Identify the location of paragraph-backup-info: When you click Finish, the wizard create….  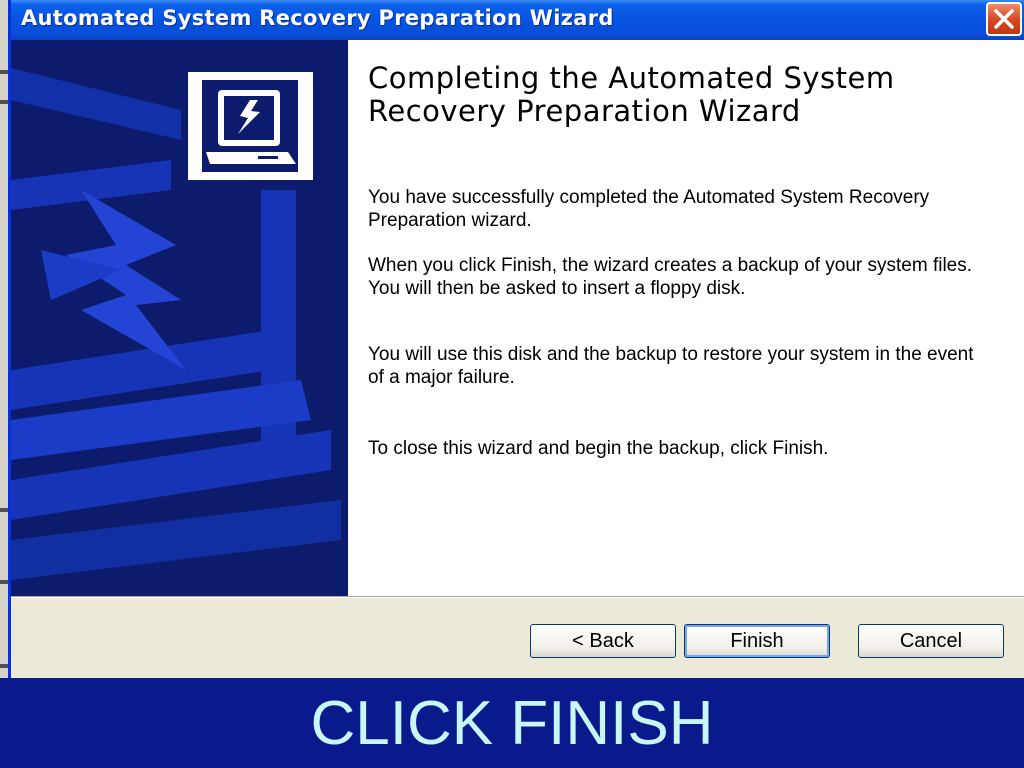
(670, 277).